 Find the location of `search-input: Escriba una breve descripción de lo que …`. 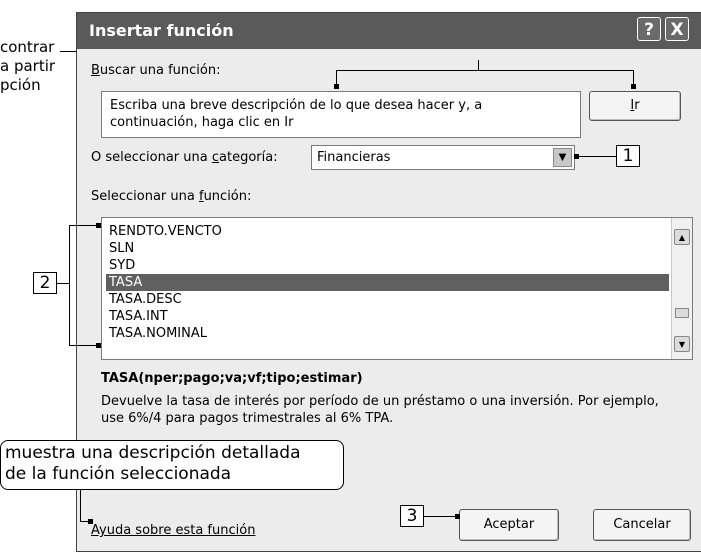

search-input: Escriba una breve descripción de lo que … is located at coordinates (341, 114).